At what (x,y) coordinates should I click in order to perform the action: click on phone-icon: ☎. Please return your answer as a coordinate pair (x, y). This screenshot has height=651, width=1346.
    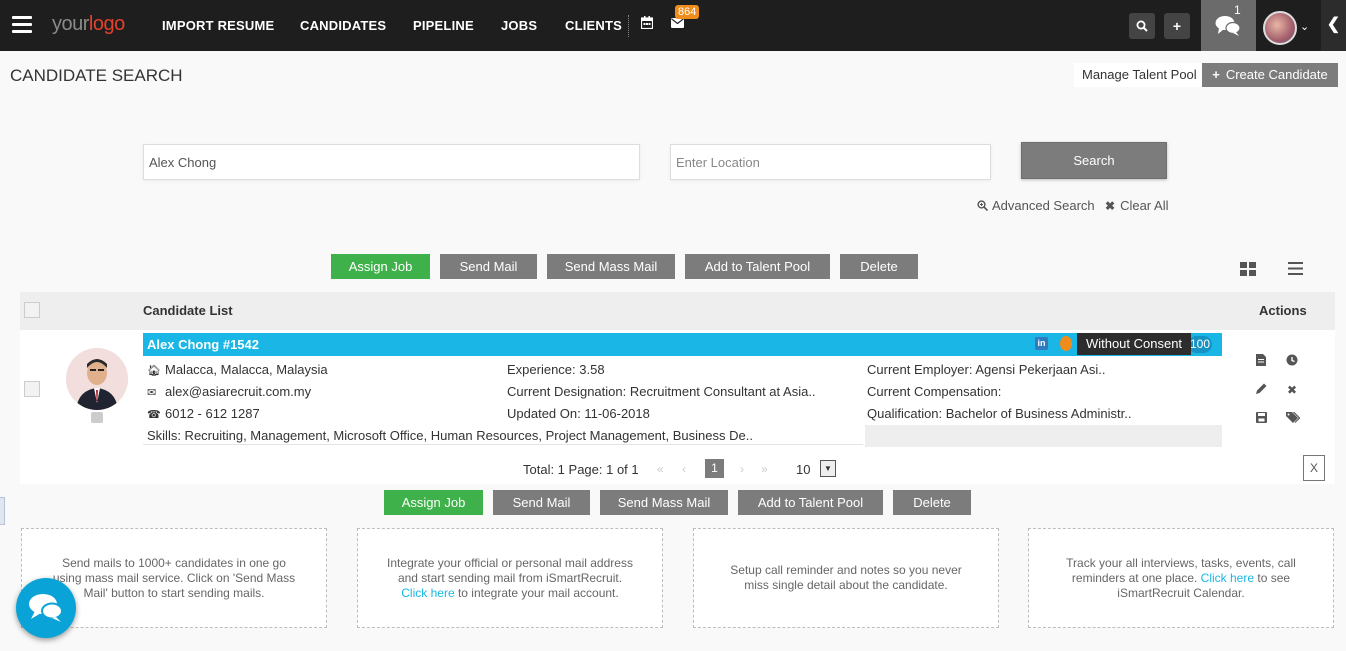
    Looking at the image, I should click on (154, 415).